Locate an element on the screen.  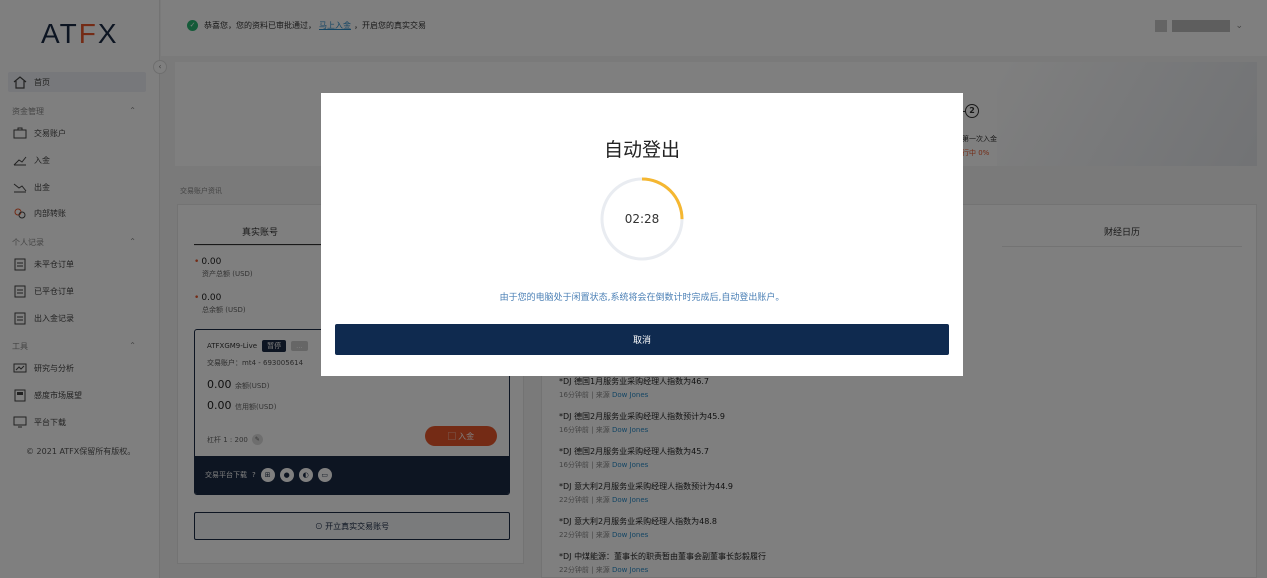
countdown-text: 02:28 is located at coordinates (642, 219).